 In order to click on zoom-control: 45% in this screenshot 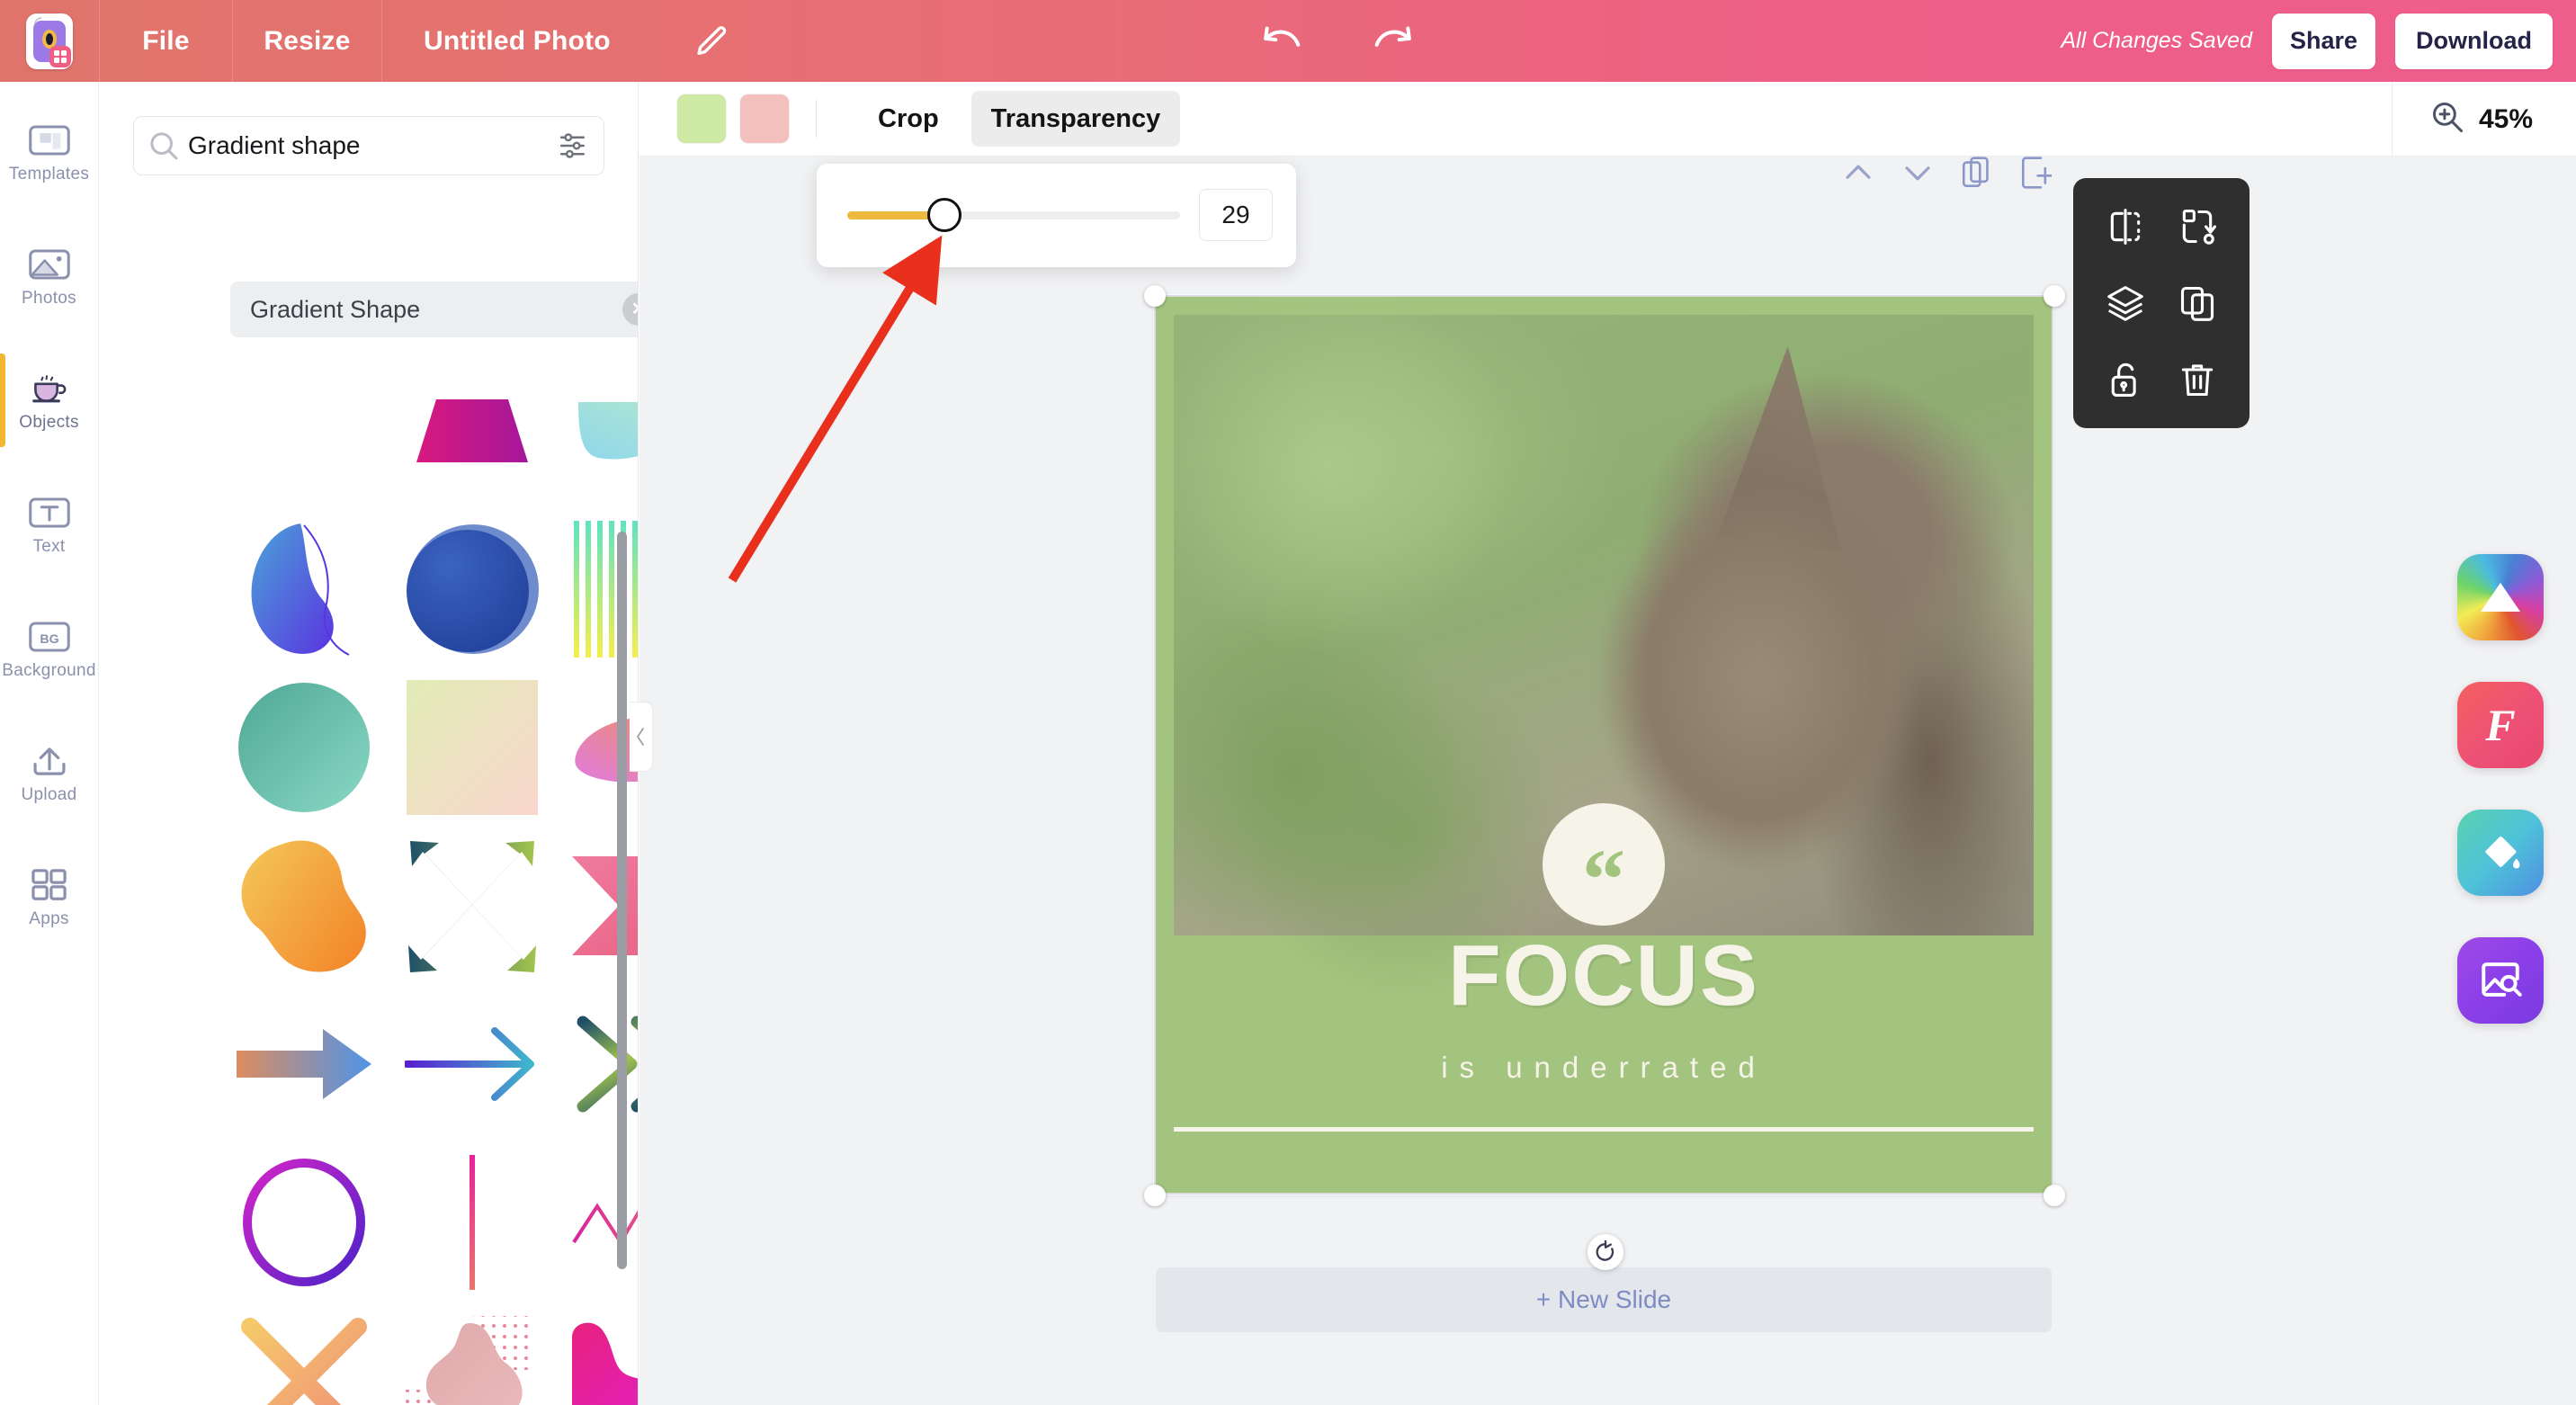, I will do `click(2483, 119)`.